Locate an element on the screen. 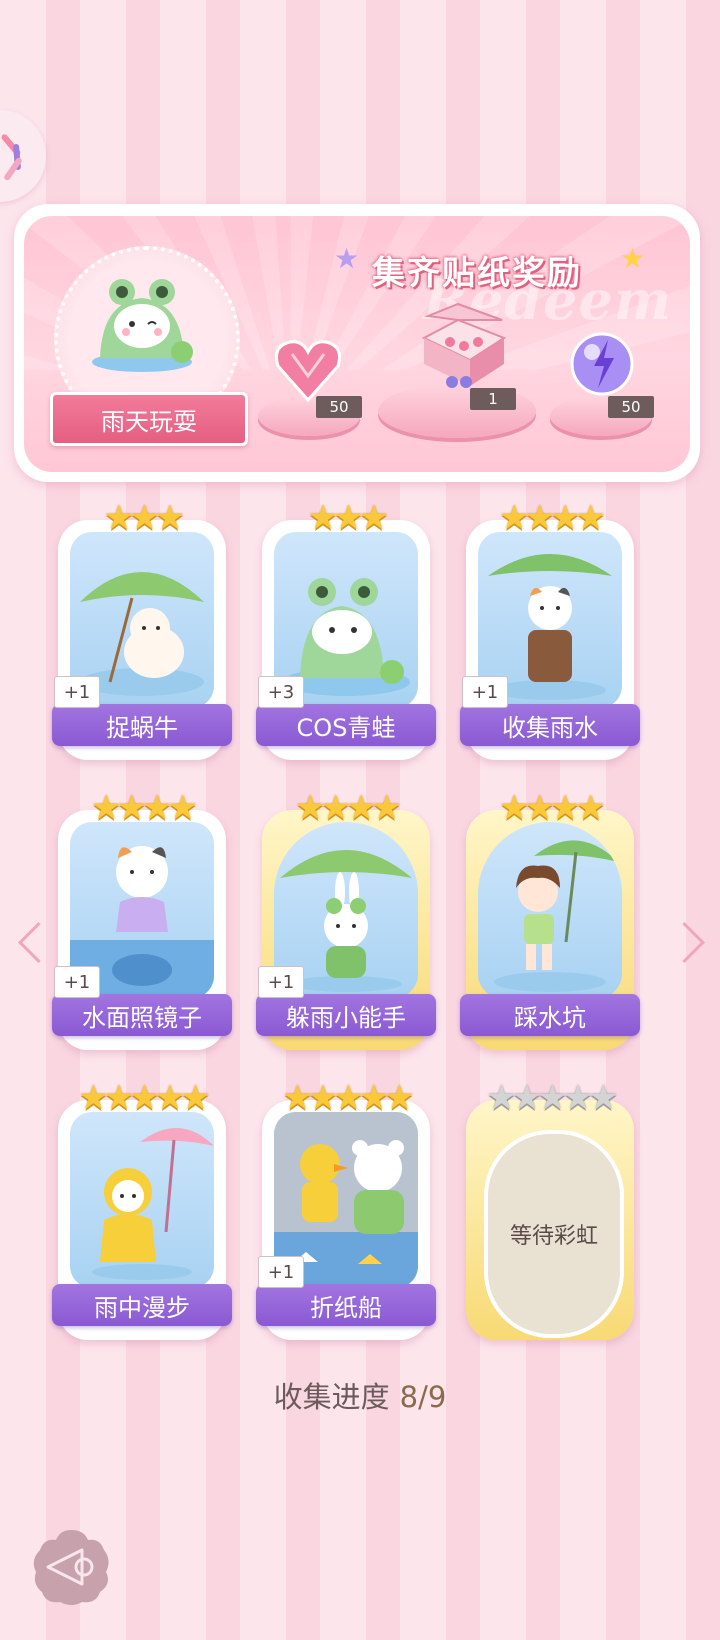 This screenshot has height=1640, width=720. pink-heart-gem-icon is located at coordinates (308, 370).